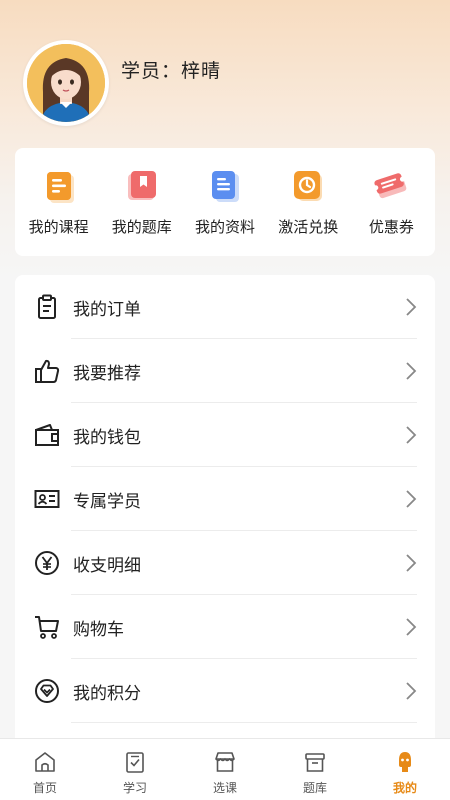 This screenshot has width=450, height=800. I want to click on girl-avatar-icon, so click(66, 83).